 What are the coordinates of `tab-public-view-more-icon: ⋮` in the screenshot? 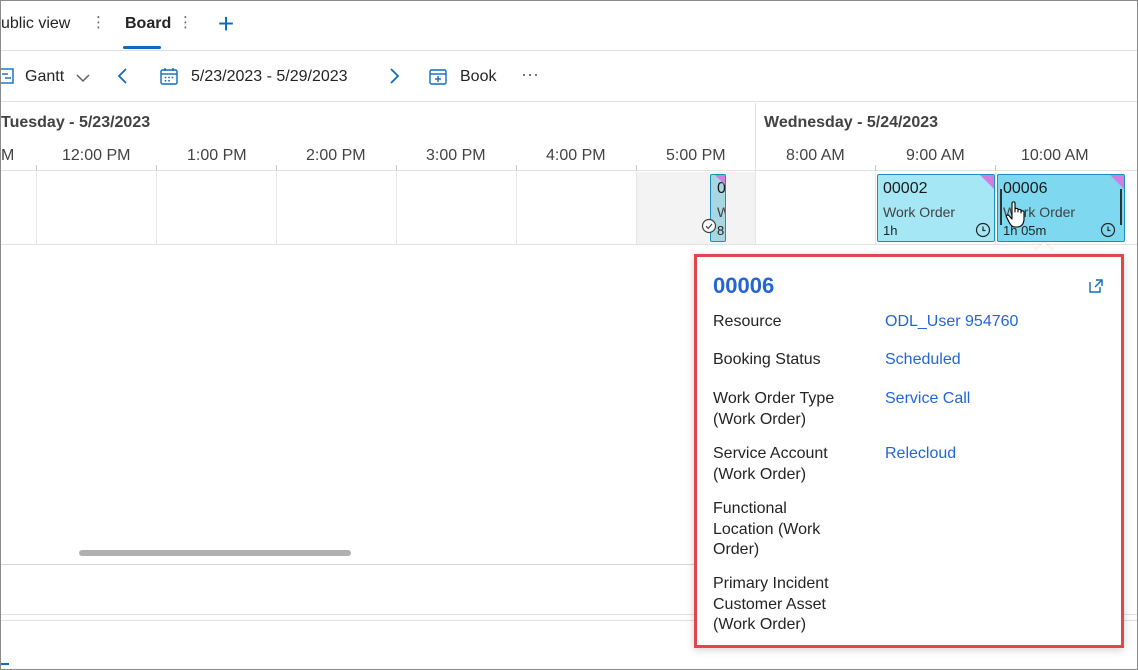 It's located at (98, 22).